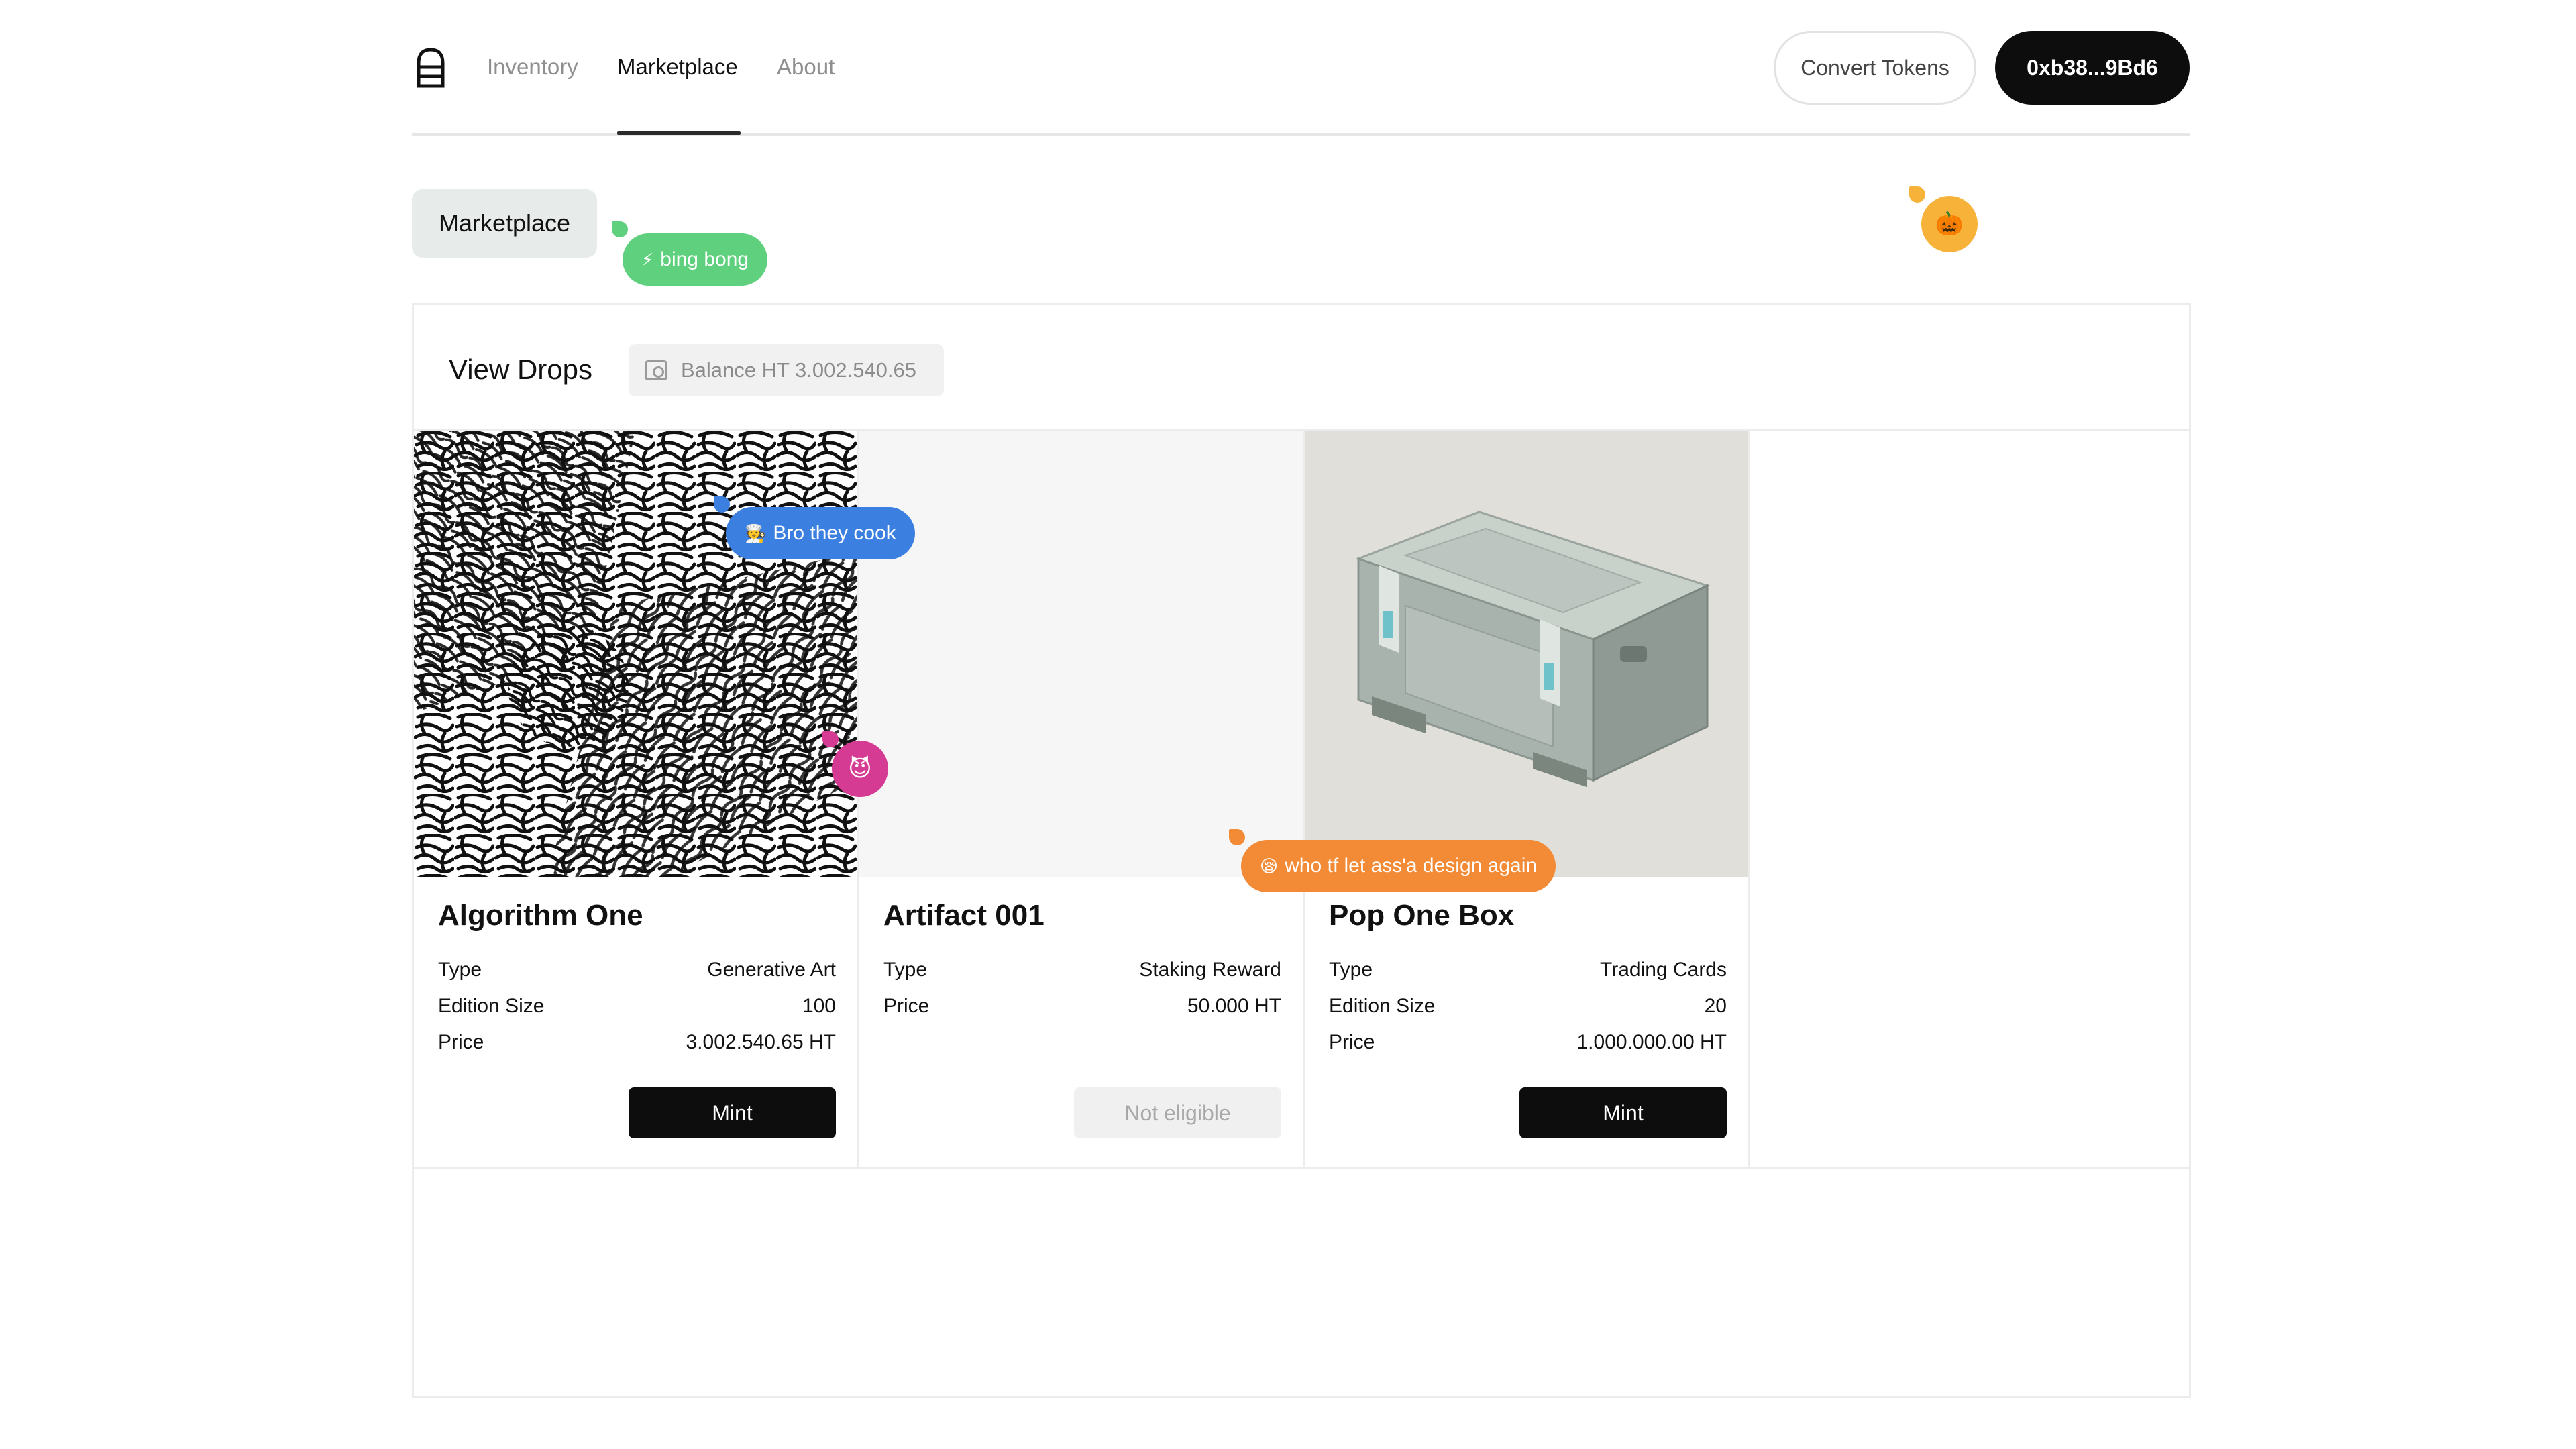 This screenshot has height=1449, width=2576. I want to click on balance-badge: Balance HT 3.002.540.65, so click(786, 370).